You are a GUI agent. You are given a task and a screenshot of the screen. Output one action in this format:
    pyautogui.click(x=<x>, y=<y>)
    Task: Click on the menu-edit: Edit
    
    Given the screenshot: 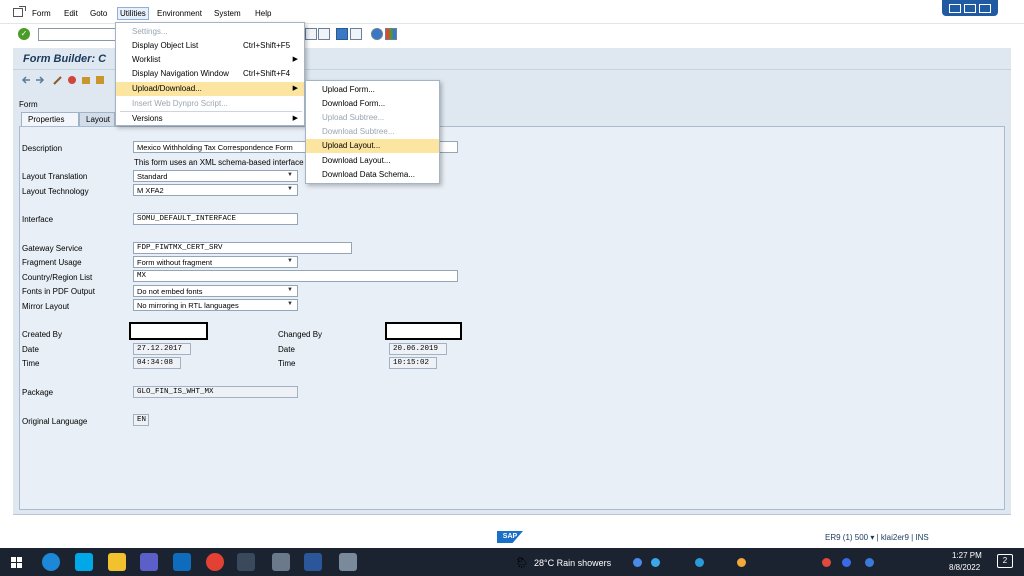 What is the action you would take?
    pyautogui.click(x=71, y=14)
    